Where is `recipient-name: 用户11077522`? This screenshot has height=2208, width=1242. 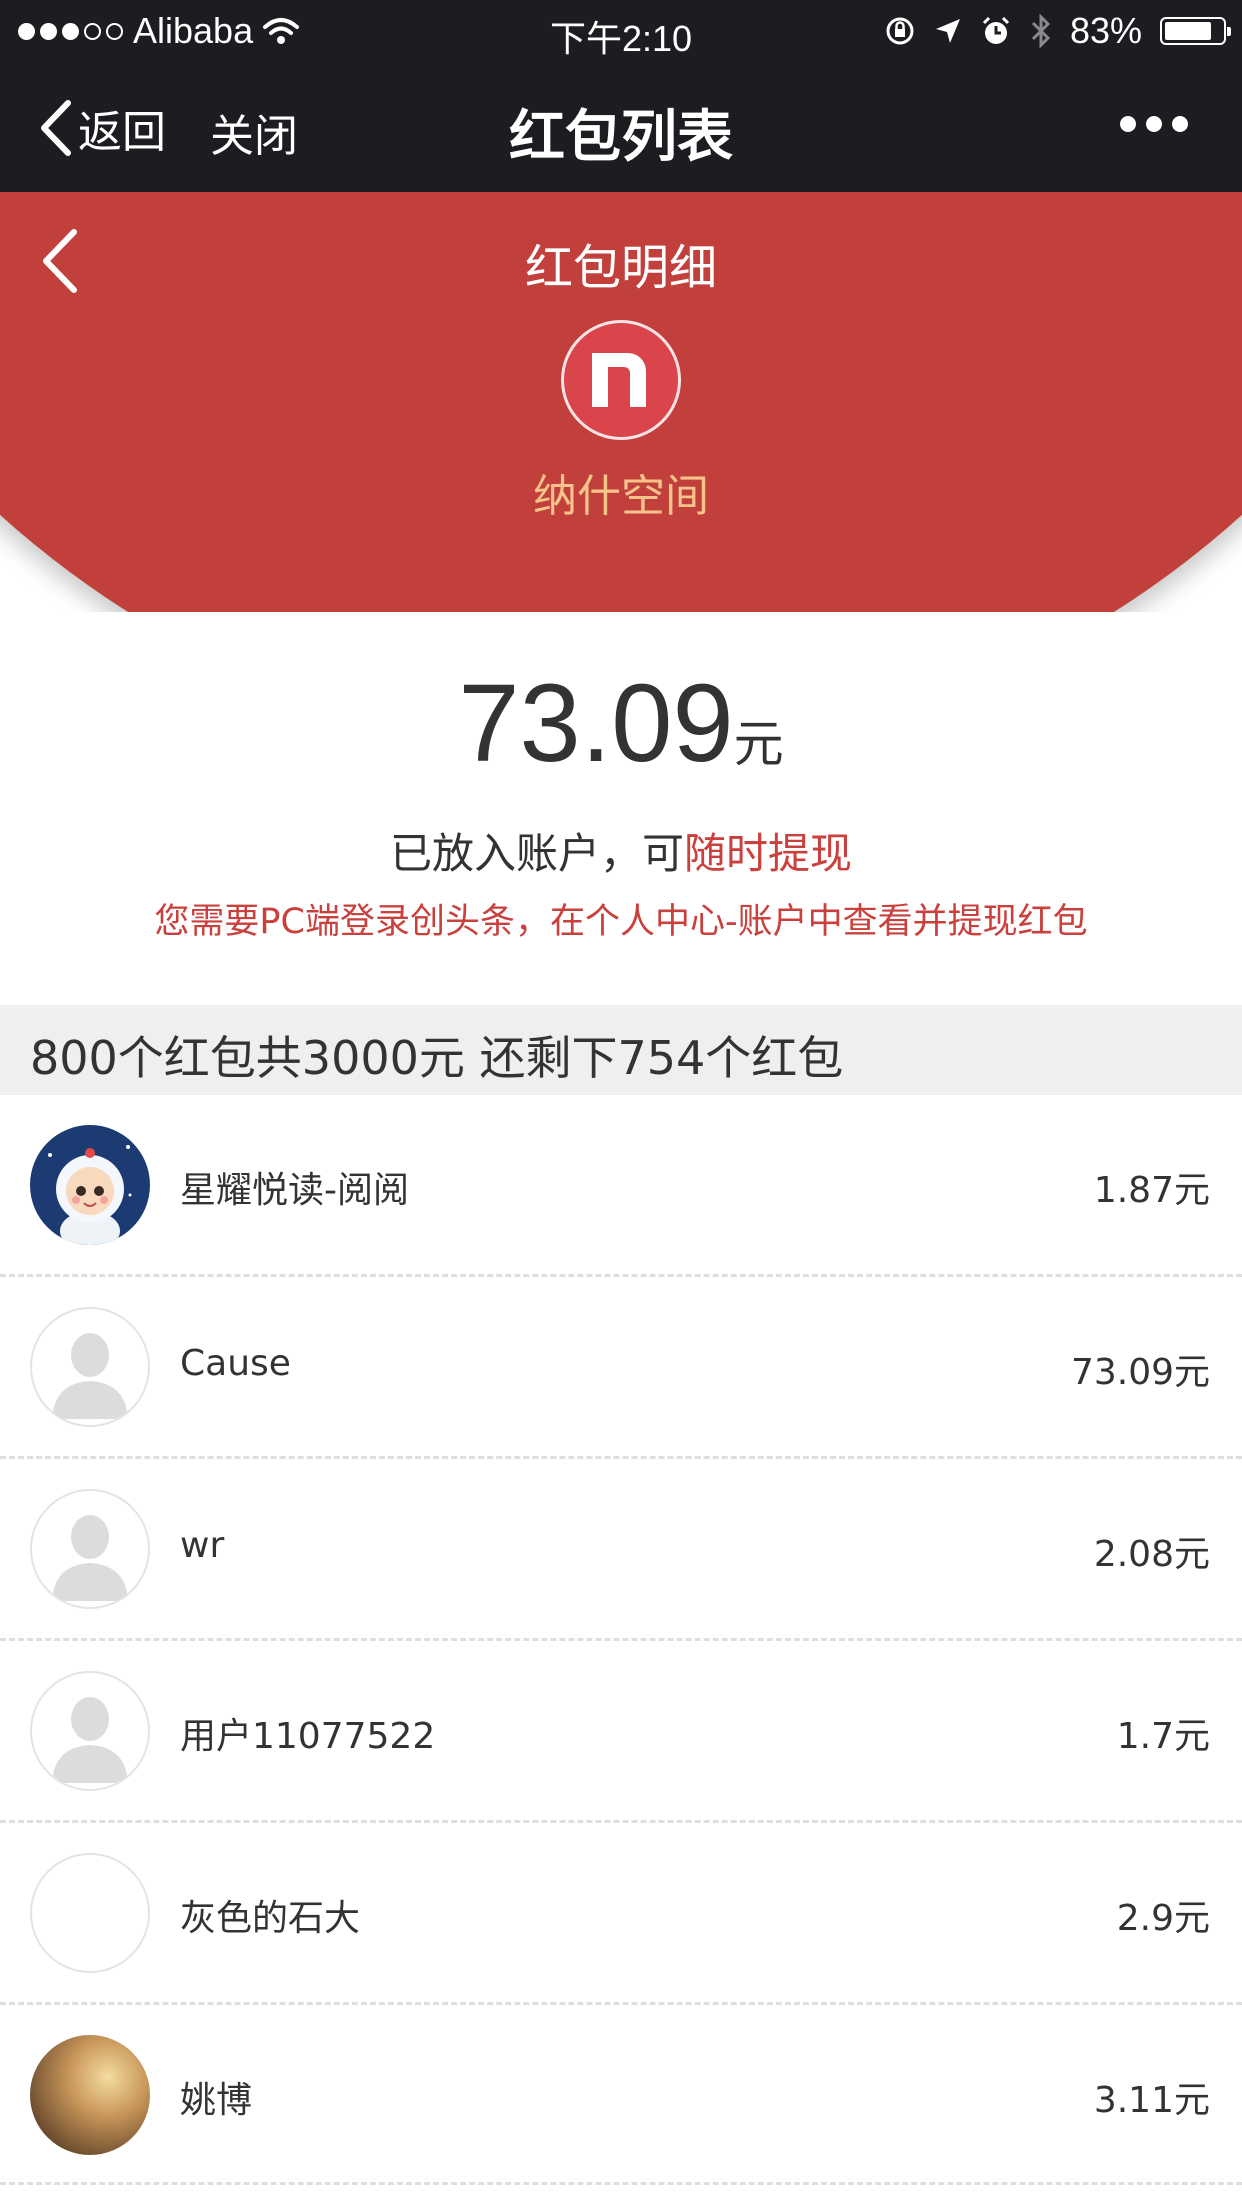
recipient-name: 用户11077522 is located at coordinates (308, 1736).